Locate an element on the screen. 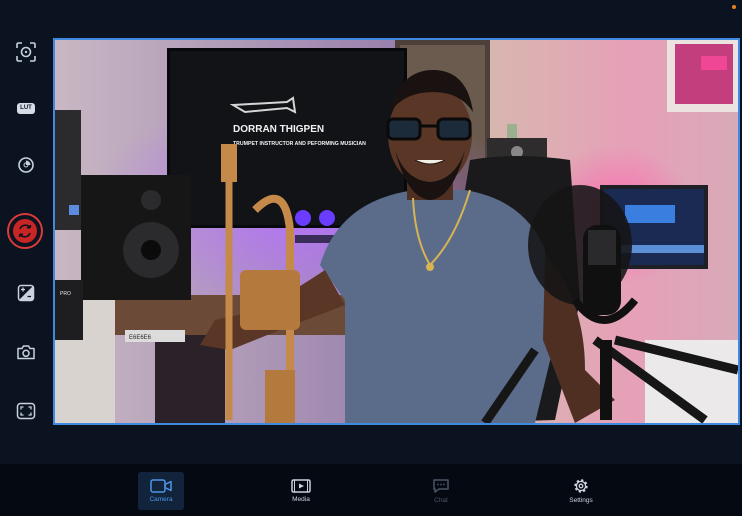  record-indicator is located at coordinates (25, 231).